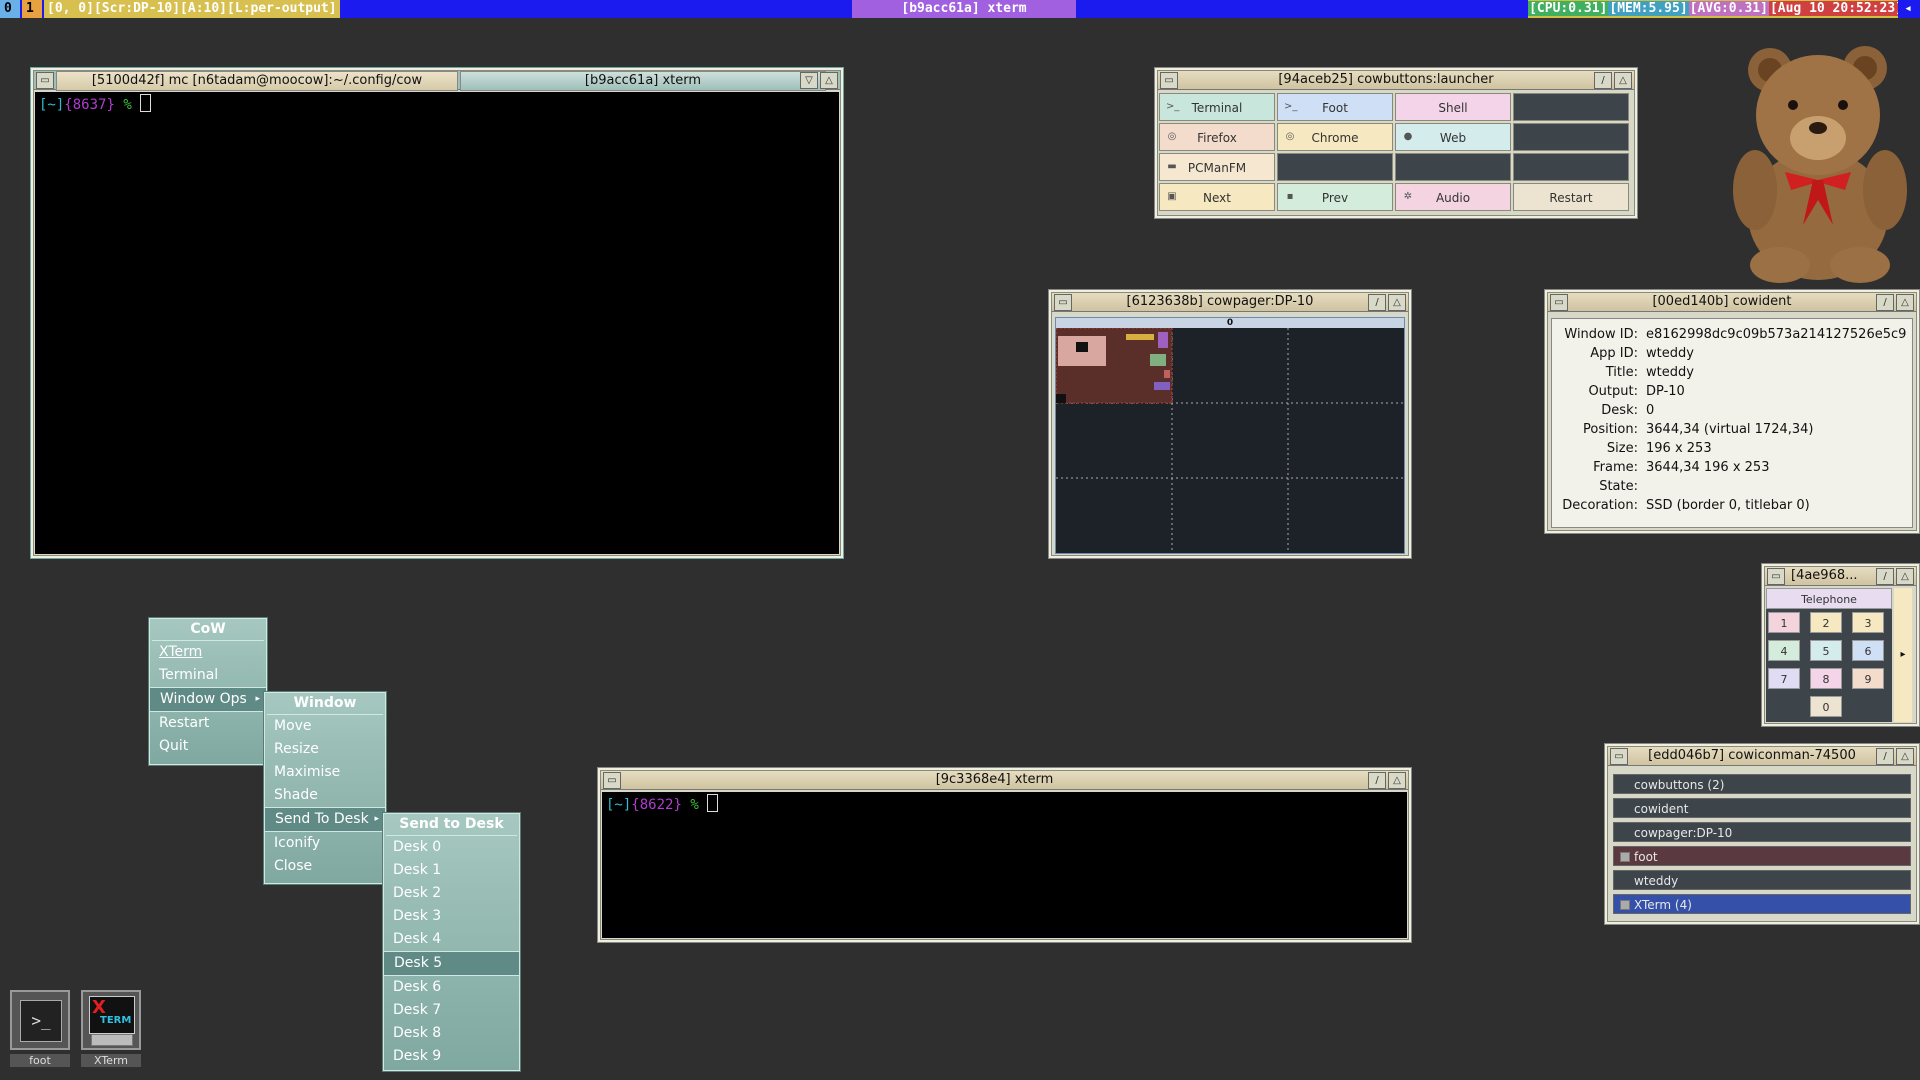 This screenshot has height=1080, width=1920. I want to click on globe-icon: ◎, so click(1290, 136).